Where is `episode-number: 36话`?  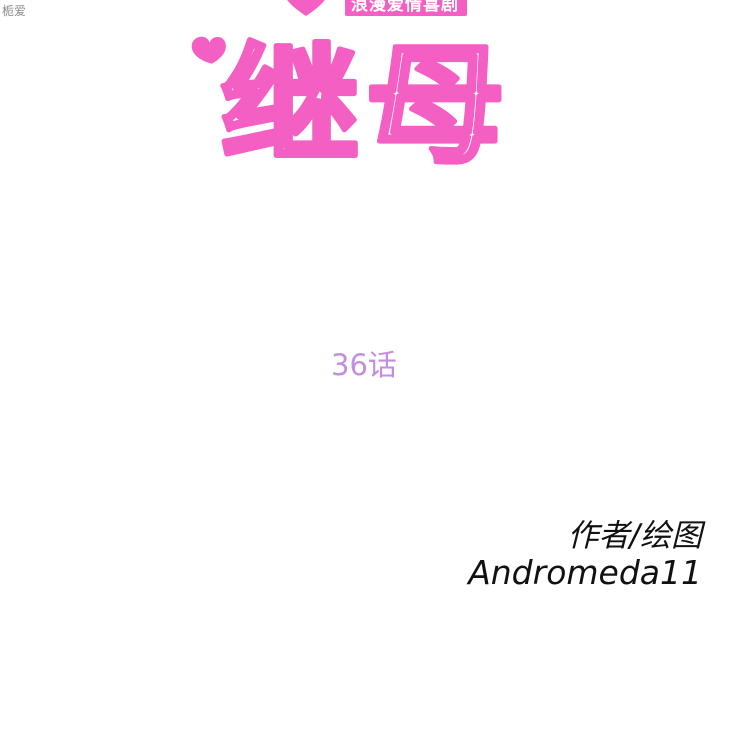 episode-number: 36话 is located at coordinates (364, 365).